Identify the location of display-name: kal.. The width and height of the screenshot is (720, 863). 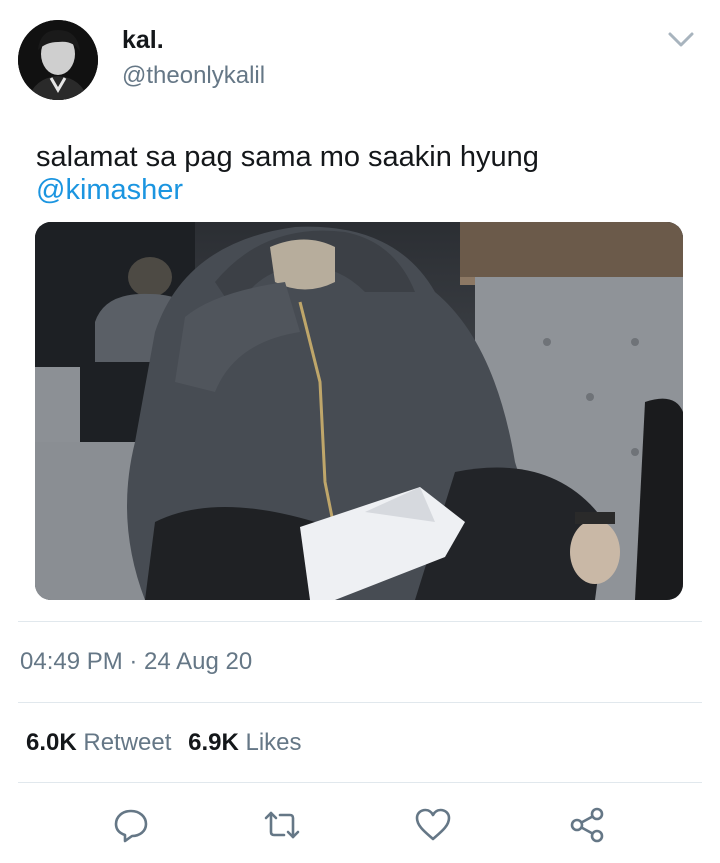
(143, 40).